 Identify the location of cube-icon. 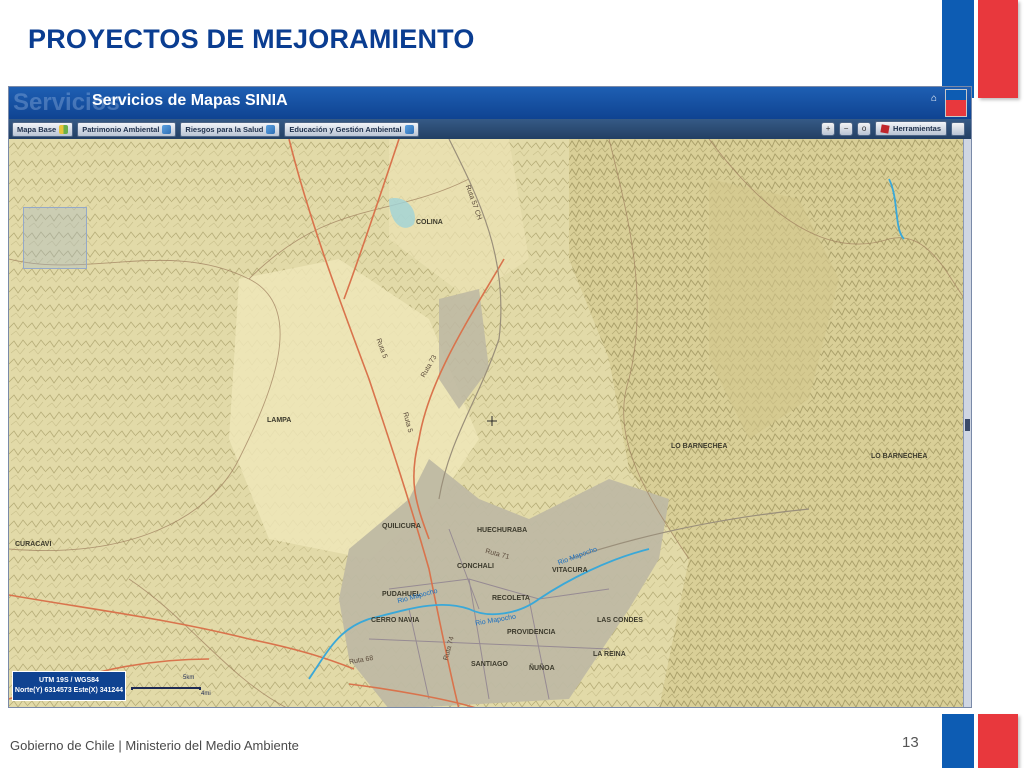
(885, 128).